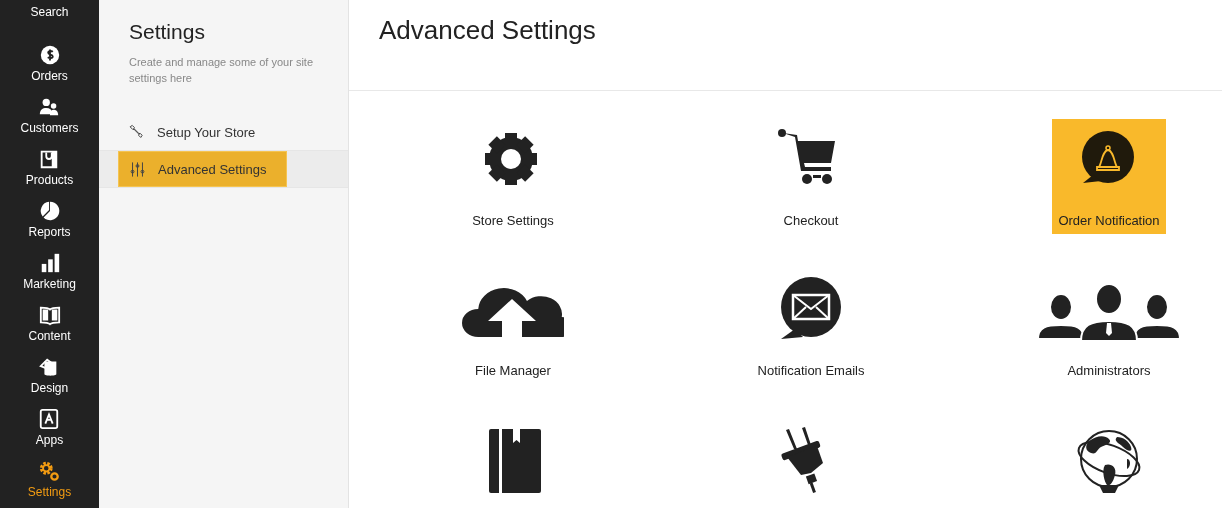 This screenshot has width=1222, height=508. I want to click on settings-tile: Notification Emails, so click(811, 326).